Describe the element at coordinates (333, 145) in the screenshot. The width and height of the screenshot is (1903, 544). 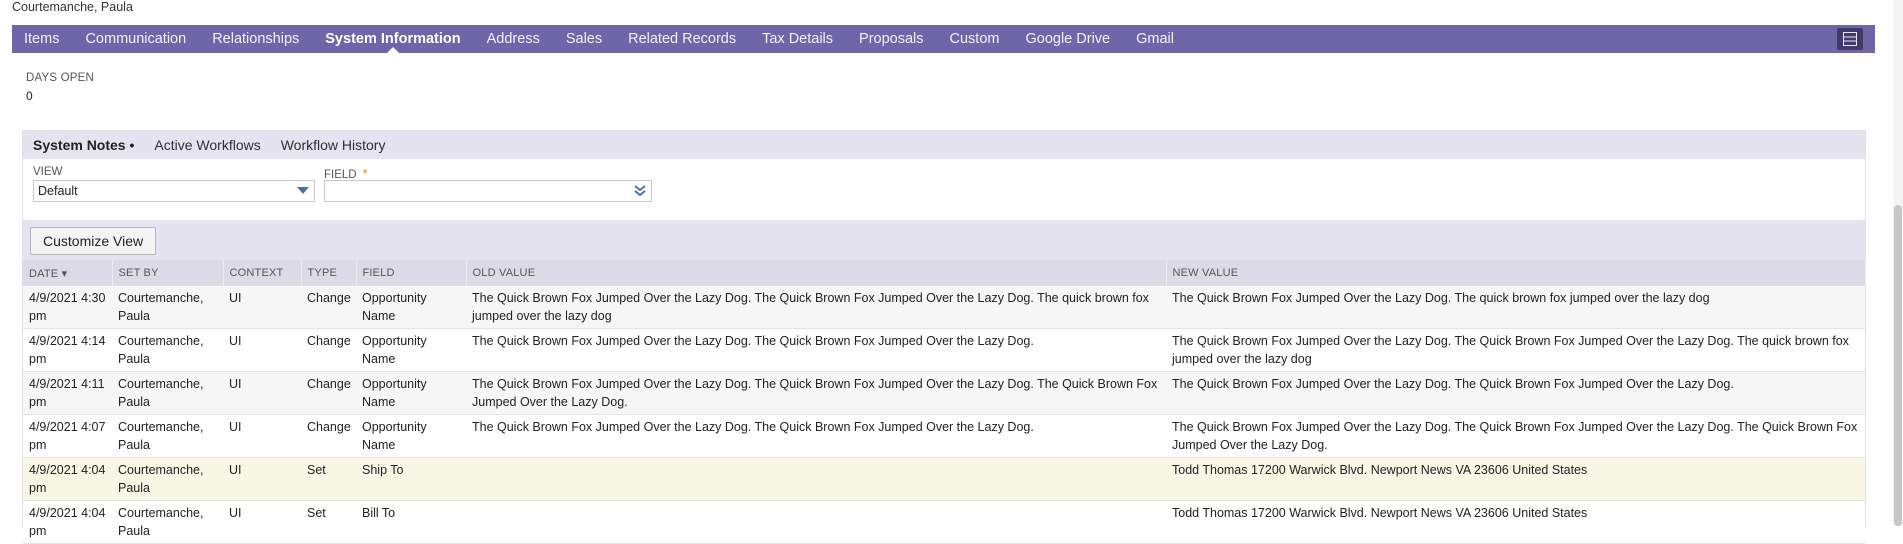
I see `subtab-workflow-history: Workflow History` at that location.